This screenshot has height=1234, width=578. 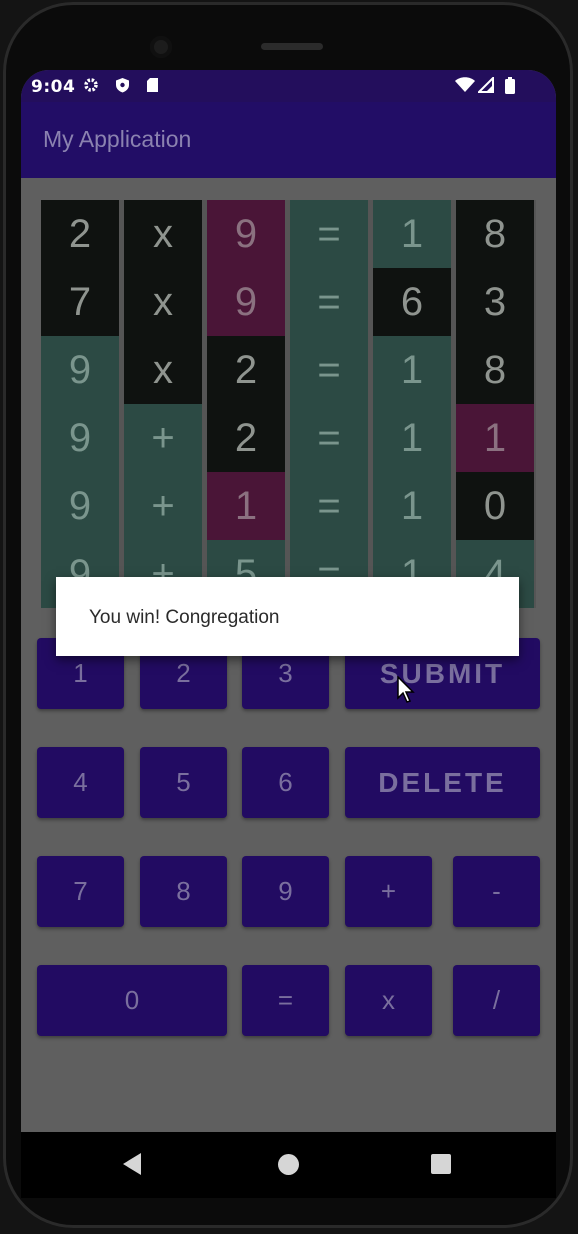 What do you see at coordinates (285, 891) in the screenshot?
I see `key-9-button: 9` at bounding box center [285, 891].